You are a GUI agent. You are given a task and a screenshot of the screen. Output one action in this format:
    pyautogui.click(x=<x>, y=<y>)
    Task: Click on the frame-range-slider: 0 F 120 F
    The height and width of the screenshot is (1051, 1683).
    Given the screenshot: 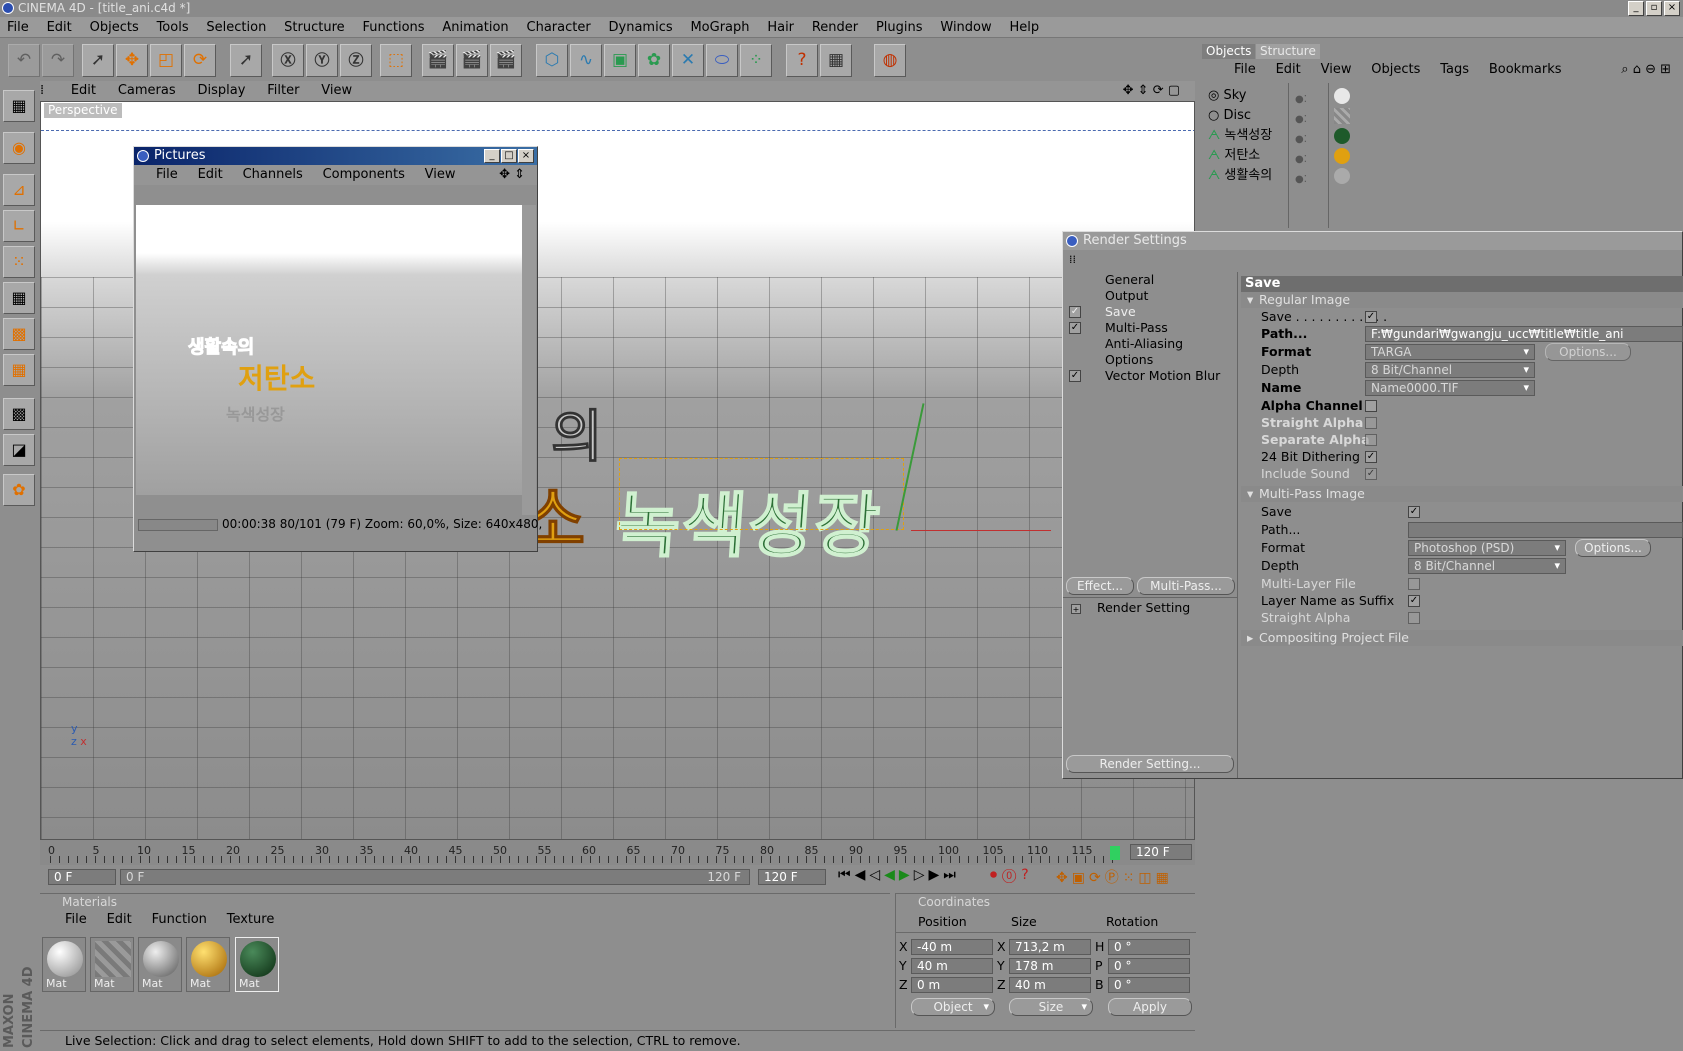 What is the action you would take?
    pyautogui.click(x=435, y=877)
    